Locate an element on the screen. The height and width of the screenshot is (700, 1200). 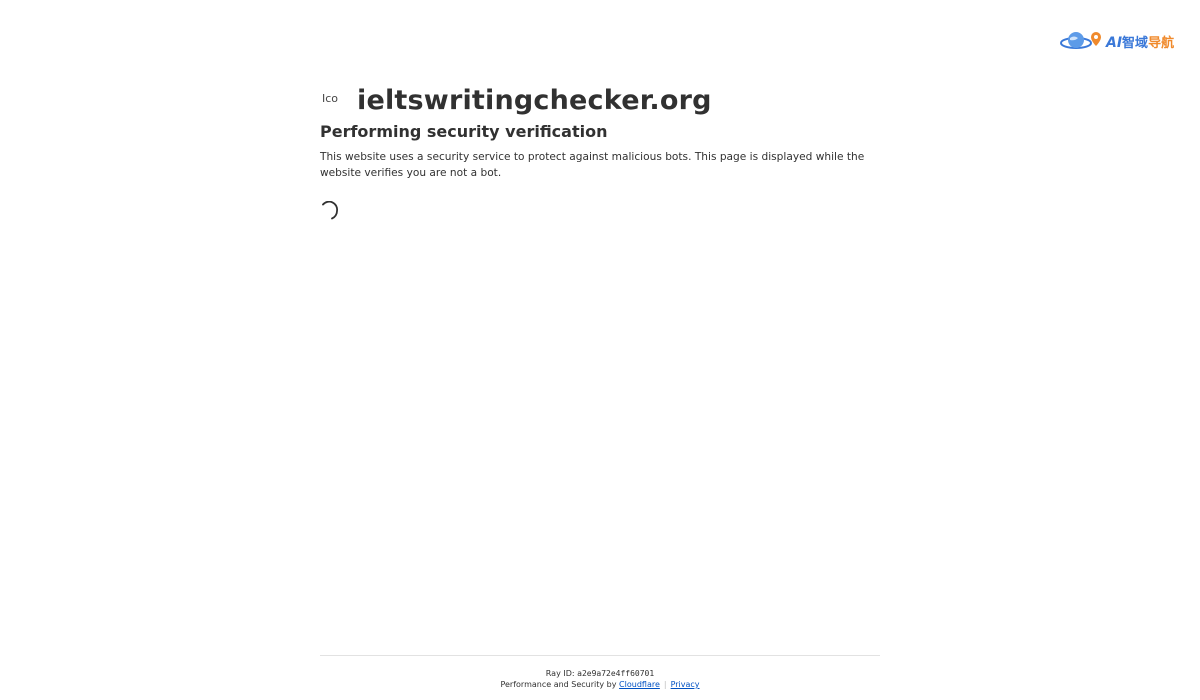
cloudflare-link: Cloudflare is located at coordinates (639, 684).